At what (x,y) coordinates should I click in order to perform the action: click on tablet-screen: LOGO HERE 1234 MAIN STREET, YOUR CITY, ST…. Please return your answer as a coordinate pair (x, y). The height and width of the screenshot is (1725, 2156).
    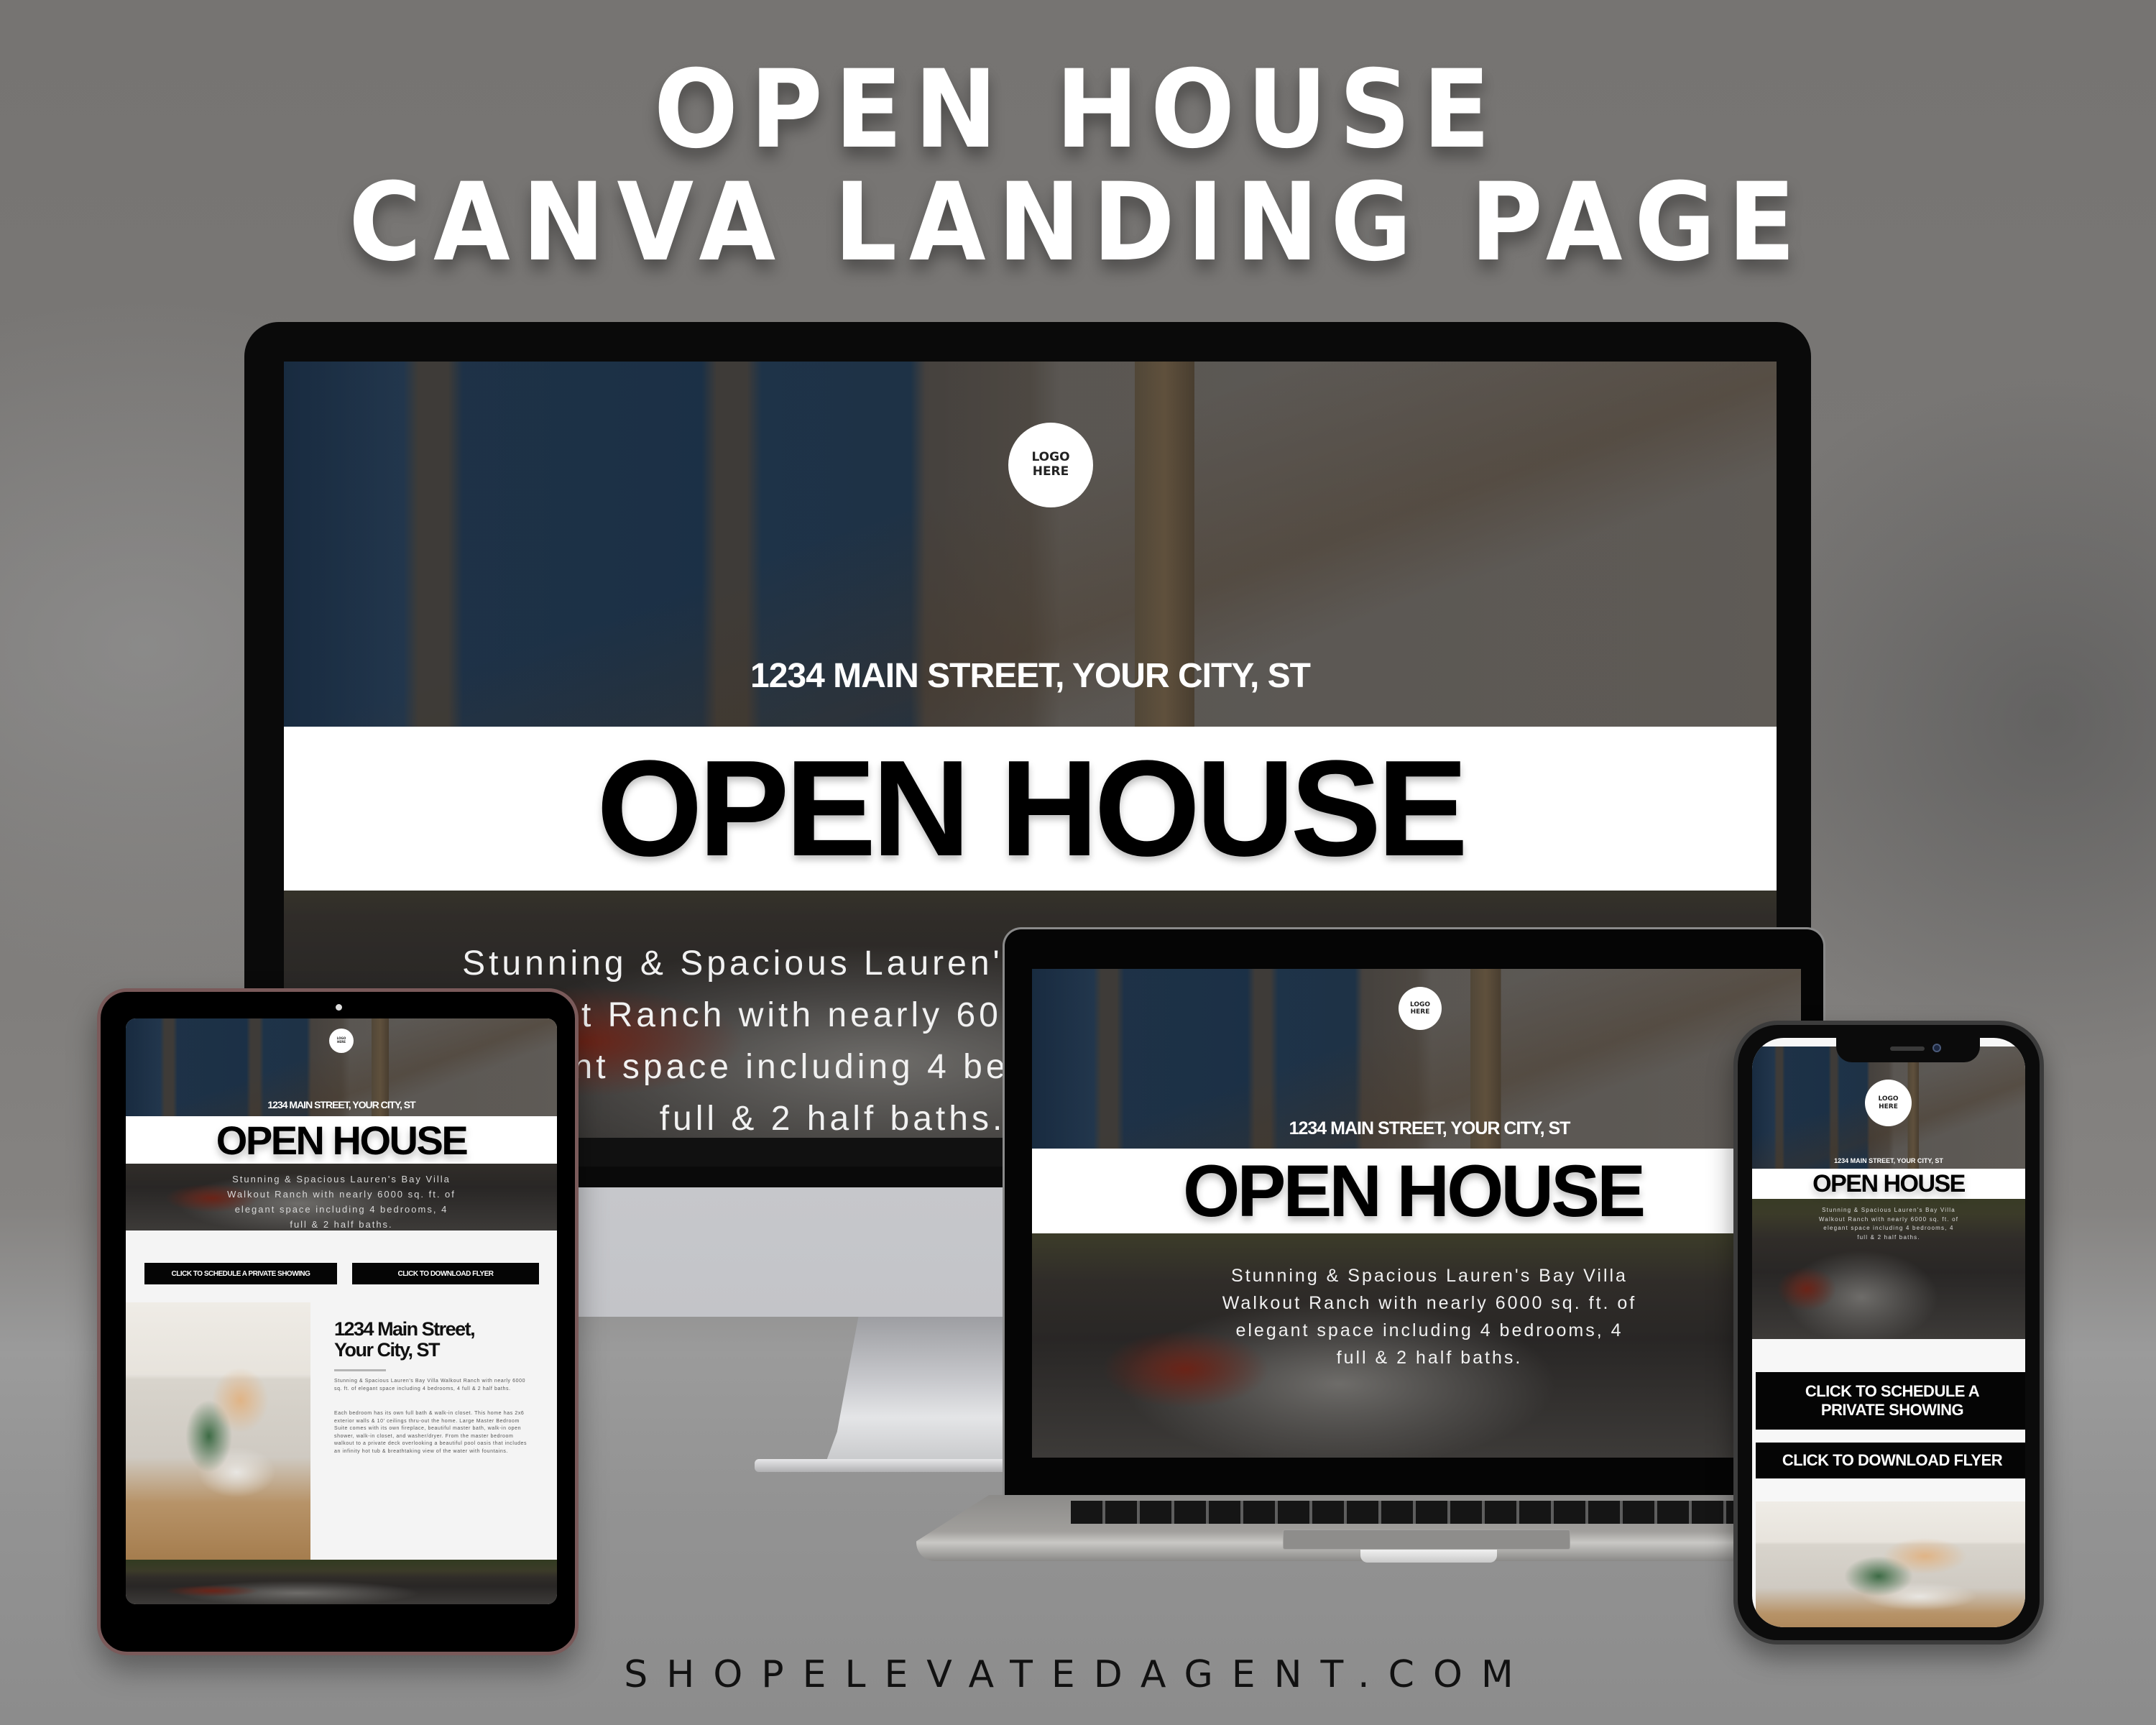
    Looking at the image, I should click on (341, 1311).